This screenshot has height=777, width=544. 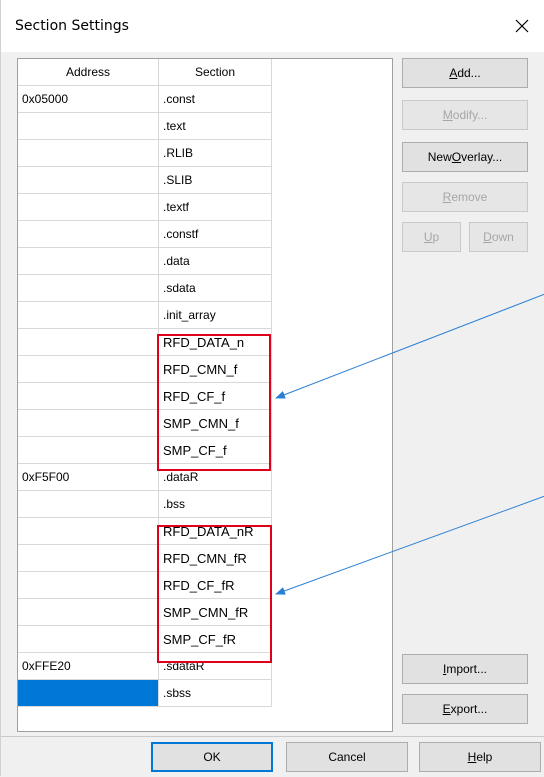 What do you see at coordinates (215, 126) in the screenshot?
I see `section-cell: .text` at bounding box center [215, 126].